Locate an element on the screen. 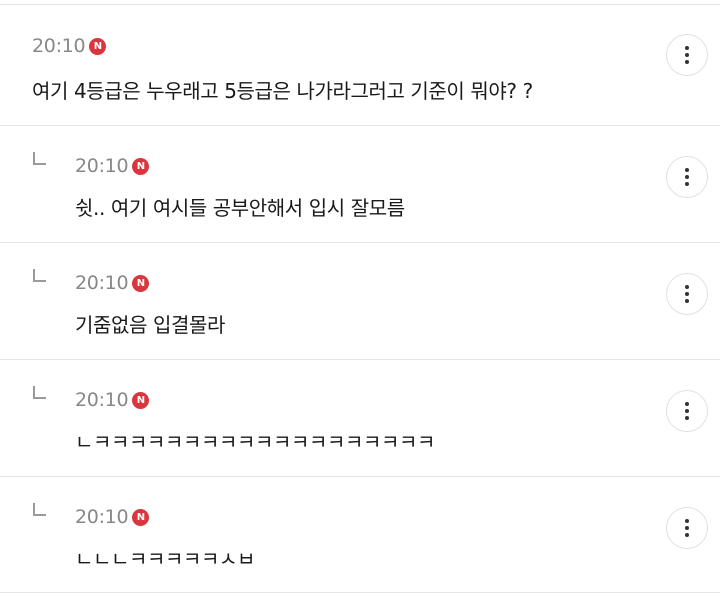  comment-text: 쉿.. 여기 여시들 공부안해서 입시 잘모름 is located at coordinates (240, 208).